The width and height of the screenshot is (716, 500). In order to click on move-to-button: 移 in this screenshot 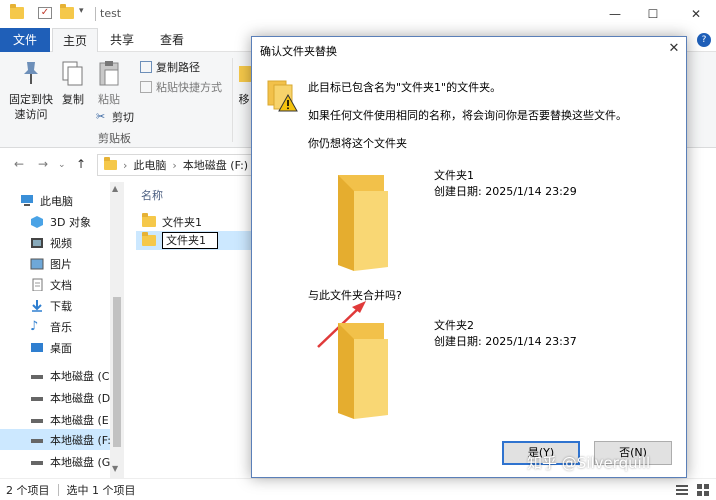, I will do `click(244, 82)`.